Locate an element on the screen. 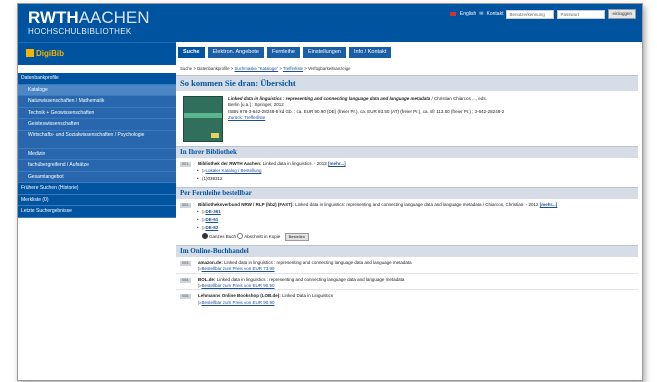 This screenshot has height=382, width=657. breadcrumb-link-suchmaske: Suchmaske "Kataloge" is located at coordinates (256, 68).